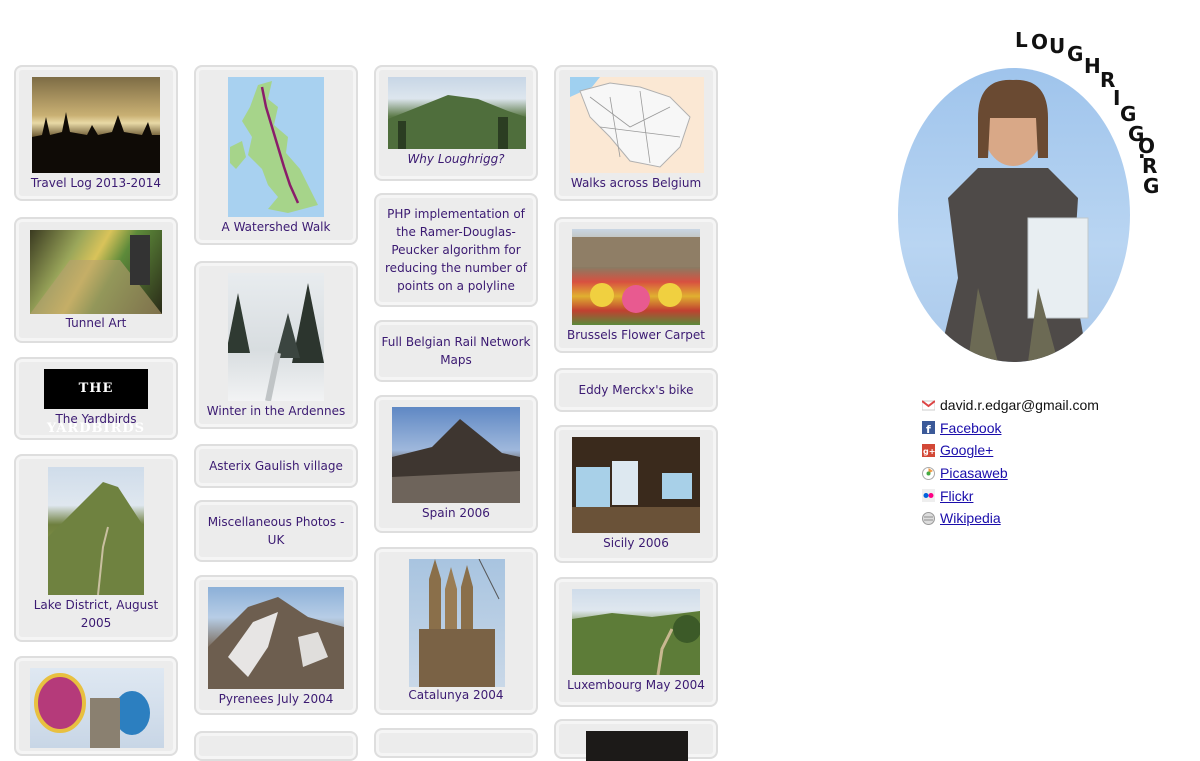 Image resolution: width=1200 pixels, height=761 pixels. What do you see at coordinates (276, 337) in the screenshot?
I see `ardennes-thumbnail` at bounding box center [276, 337].